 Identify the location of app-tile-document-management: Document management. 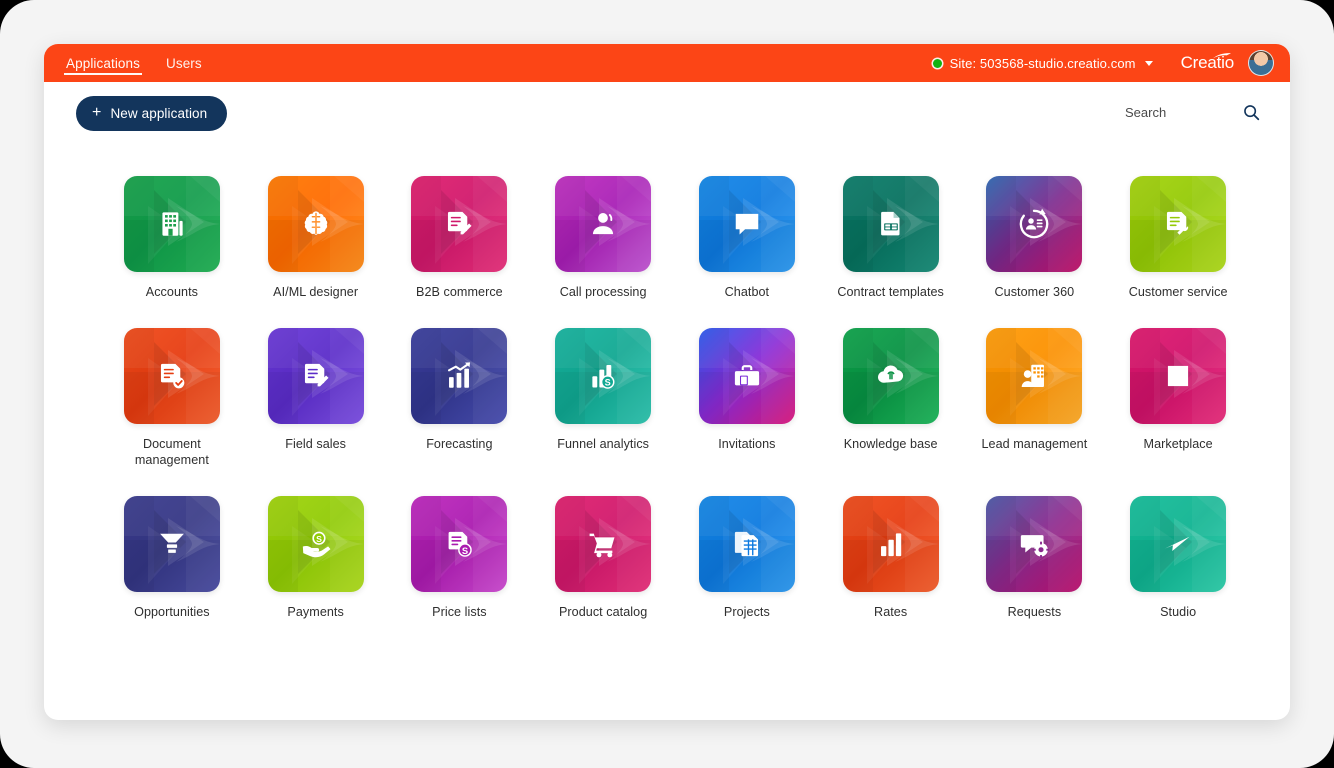
(172, 398).